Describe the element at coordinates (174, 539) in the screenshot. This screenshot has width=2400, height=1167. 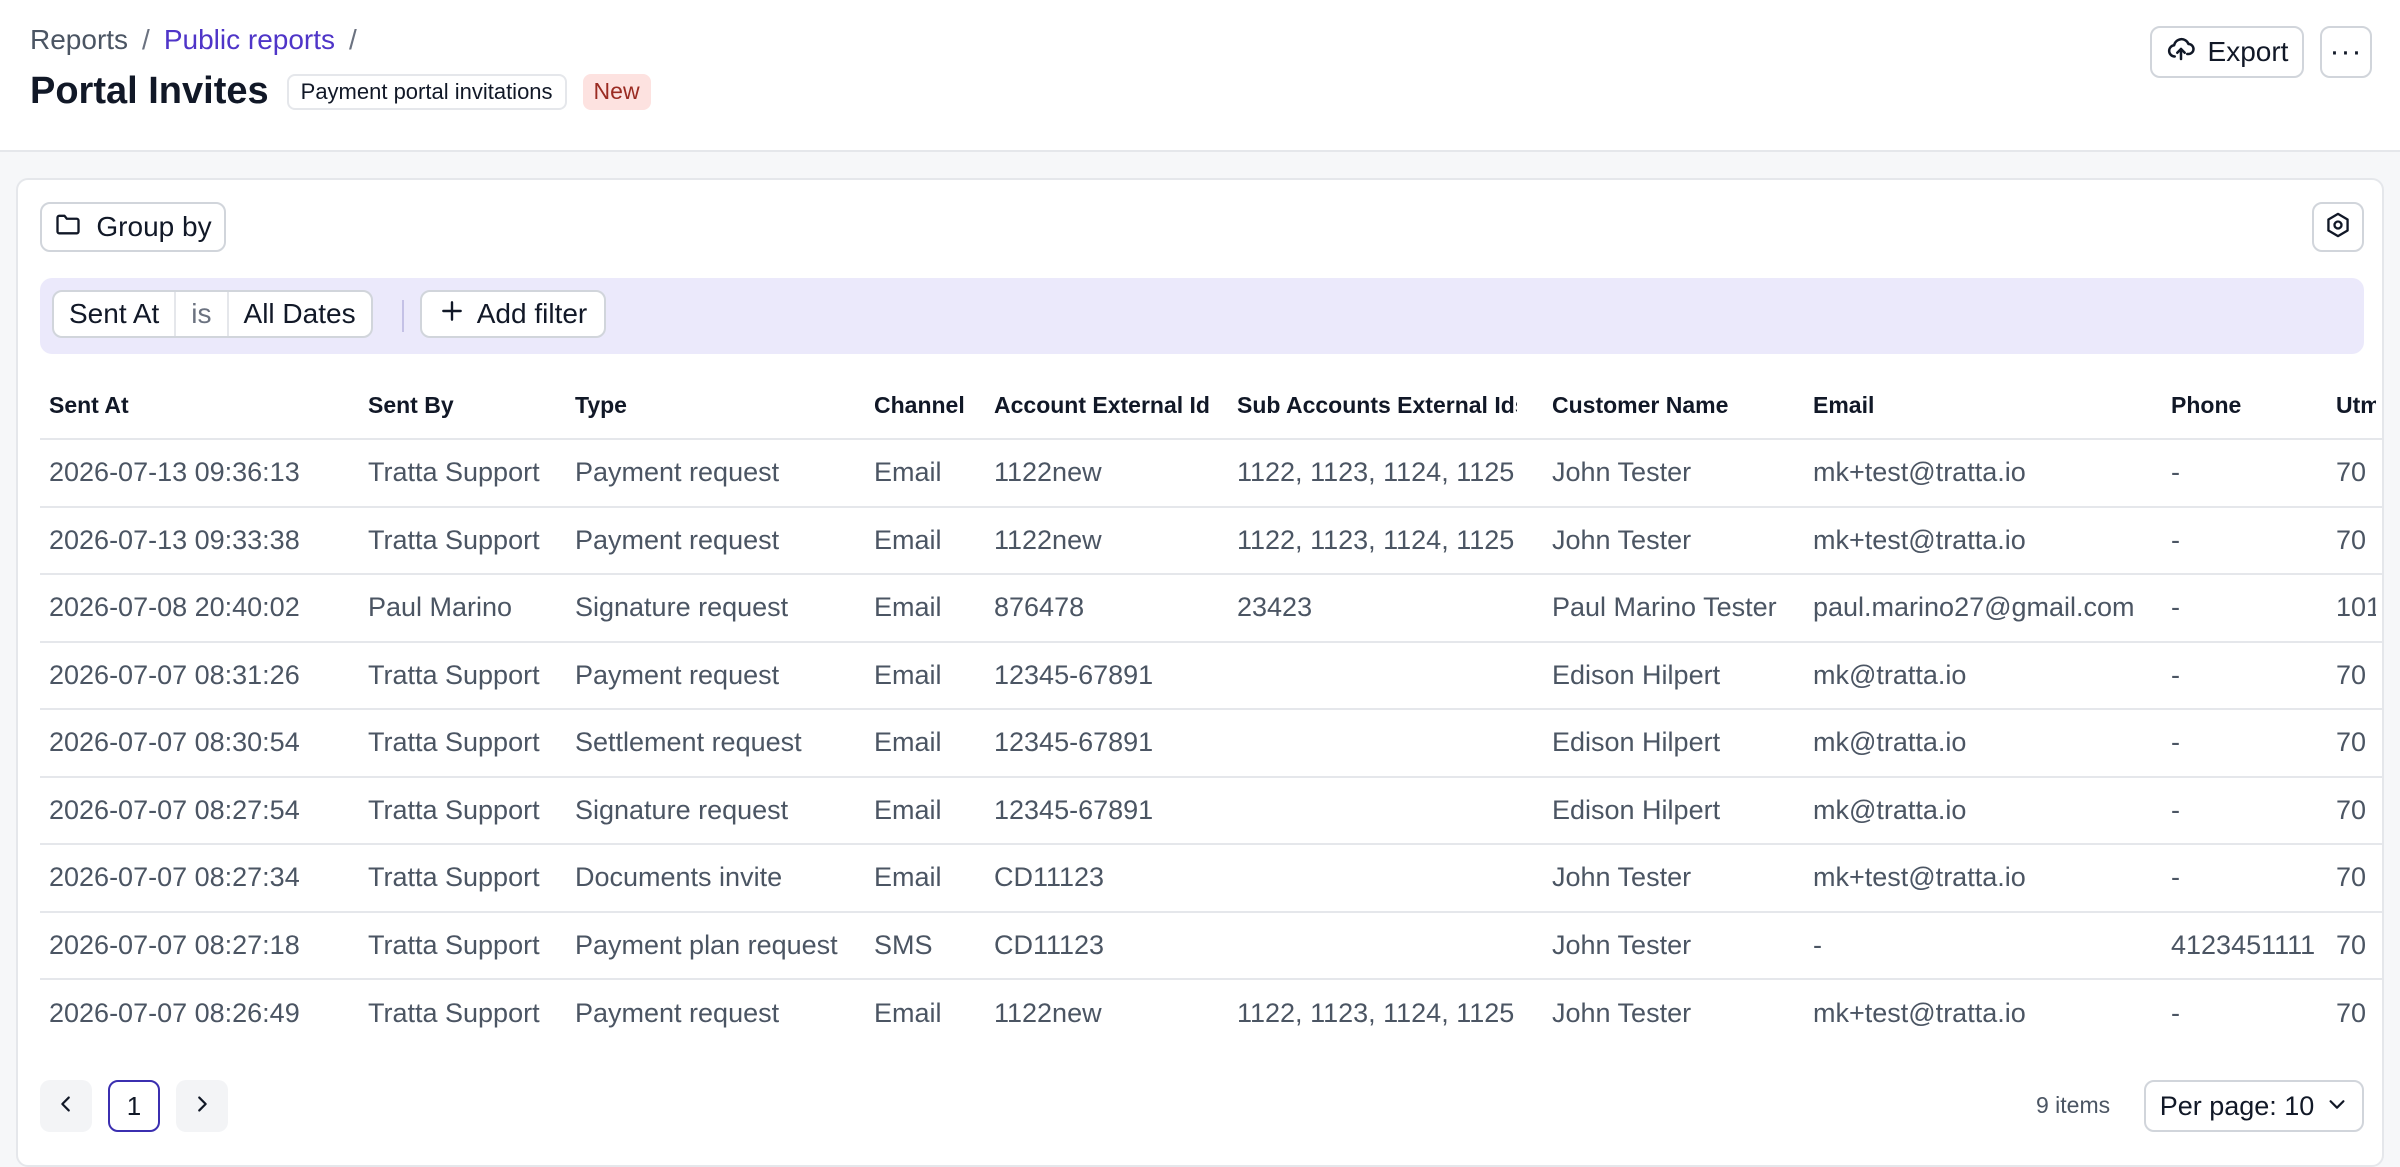
I see `cell-sent-at: 2026-07-13 09:33:38` at that location.